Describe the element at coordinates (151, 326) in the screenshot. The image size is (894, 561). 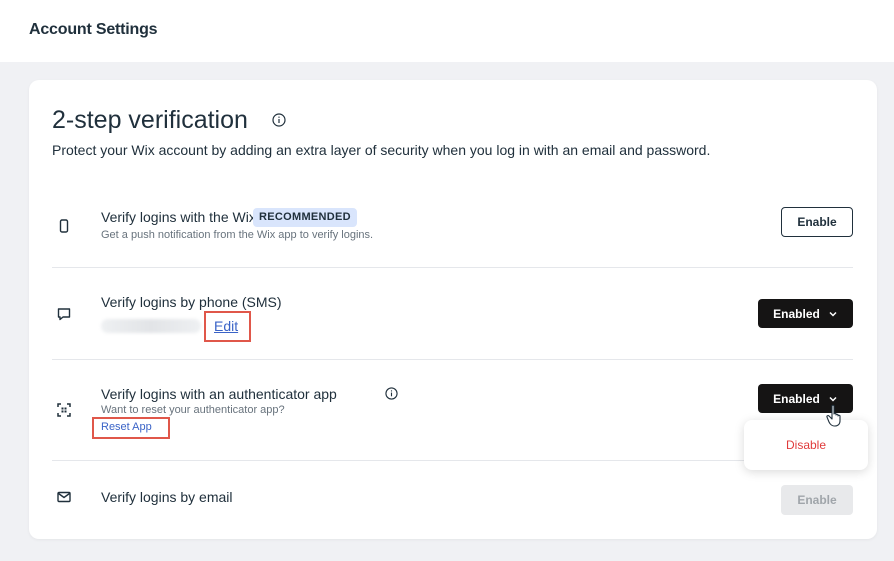
I see `blurred-phone-number` at that location.